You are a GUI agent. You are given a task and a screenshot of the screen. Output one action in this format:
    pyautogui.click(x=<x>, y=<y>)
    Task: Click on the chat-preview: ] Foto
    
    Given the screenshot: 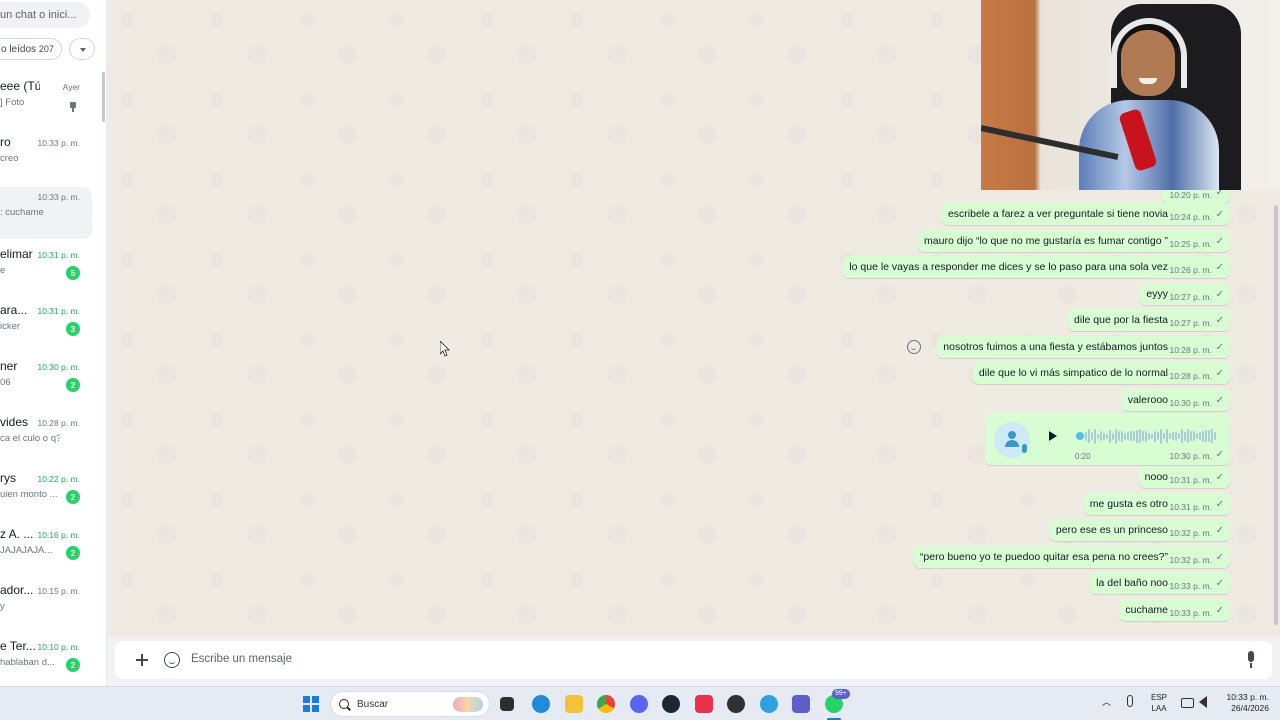 What is the action you would take?
    pyautogui.click(x=12, y=102)
    